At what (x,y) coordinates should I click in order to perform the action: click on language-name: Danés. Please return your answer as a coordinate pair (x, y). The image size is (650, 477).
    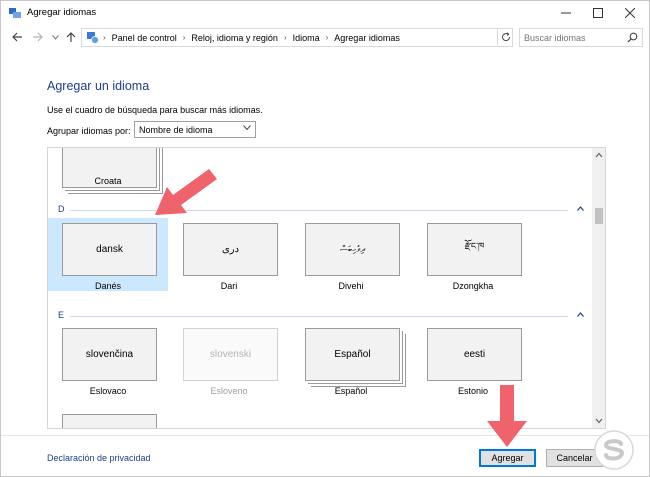
    Looking at the image, I should click on (107, 286).